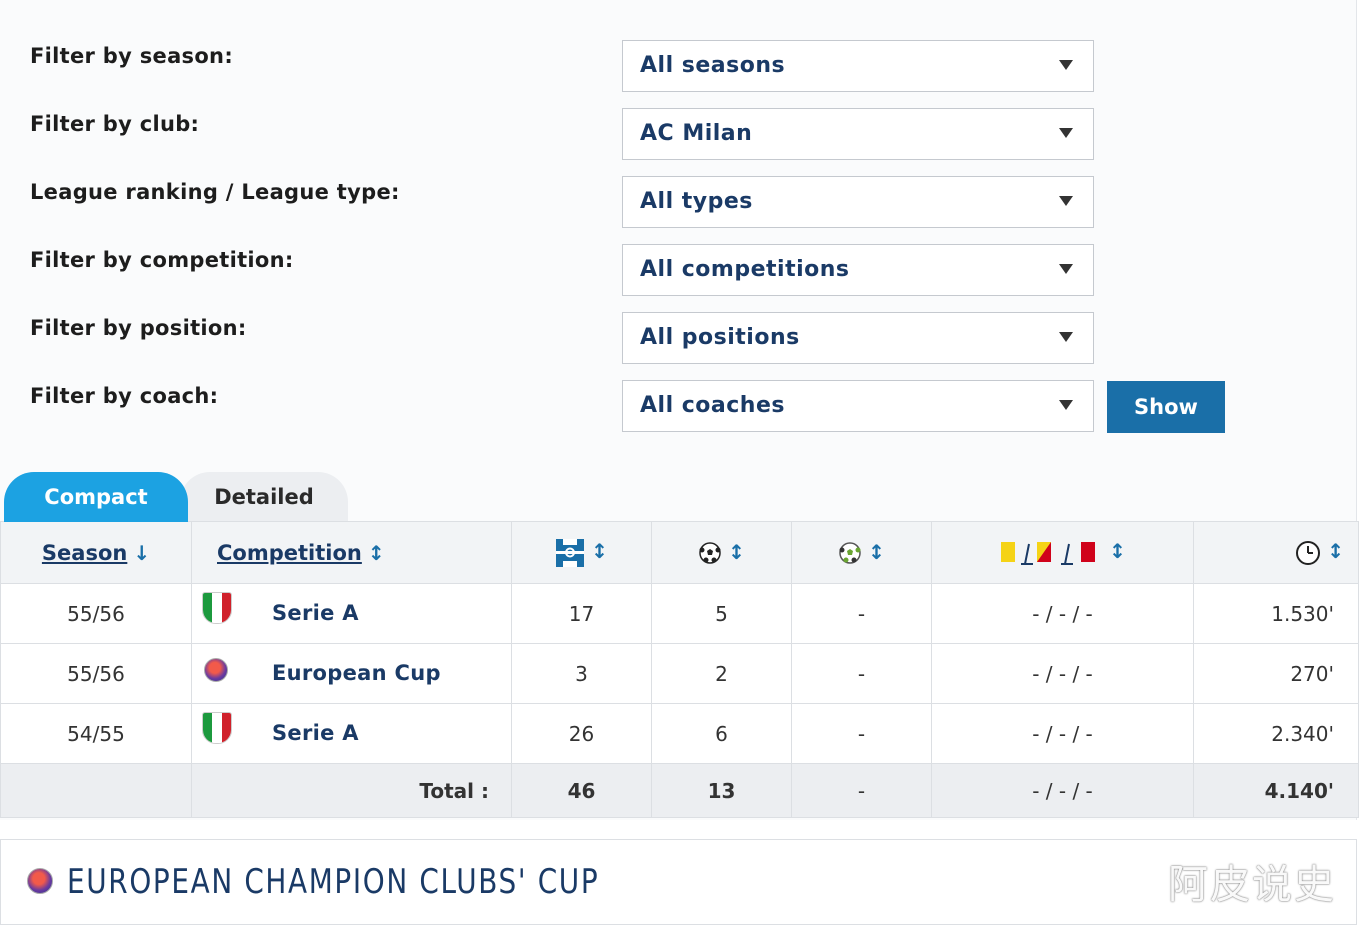  What do you see at coordinates (1276, 613) in the screenshot?
I see `minutes-cell: 1.530'` at bounding box center [1276, 613].